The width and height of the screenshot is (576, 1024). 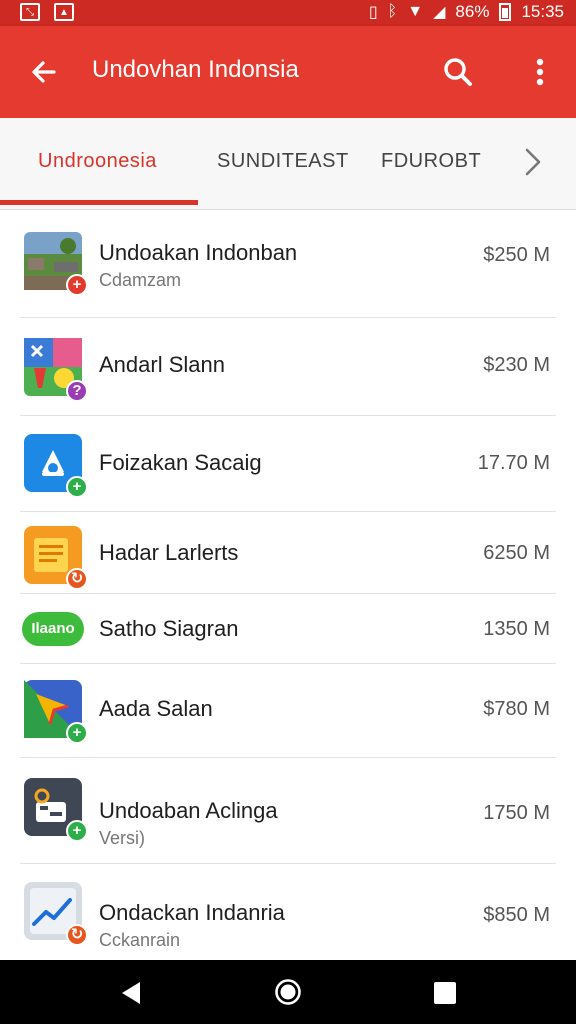 What do you see at coordinates (513, 463) in the screenshot?
I see `app-size: 17.70 M` at bounding box center [513, 463].